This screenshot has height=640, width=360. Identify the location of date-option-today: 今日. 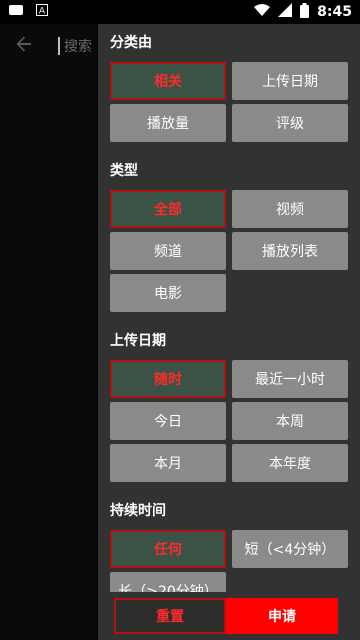
(168, 421).